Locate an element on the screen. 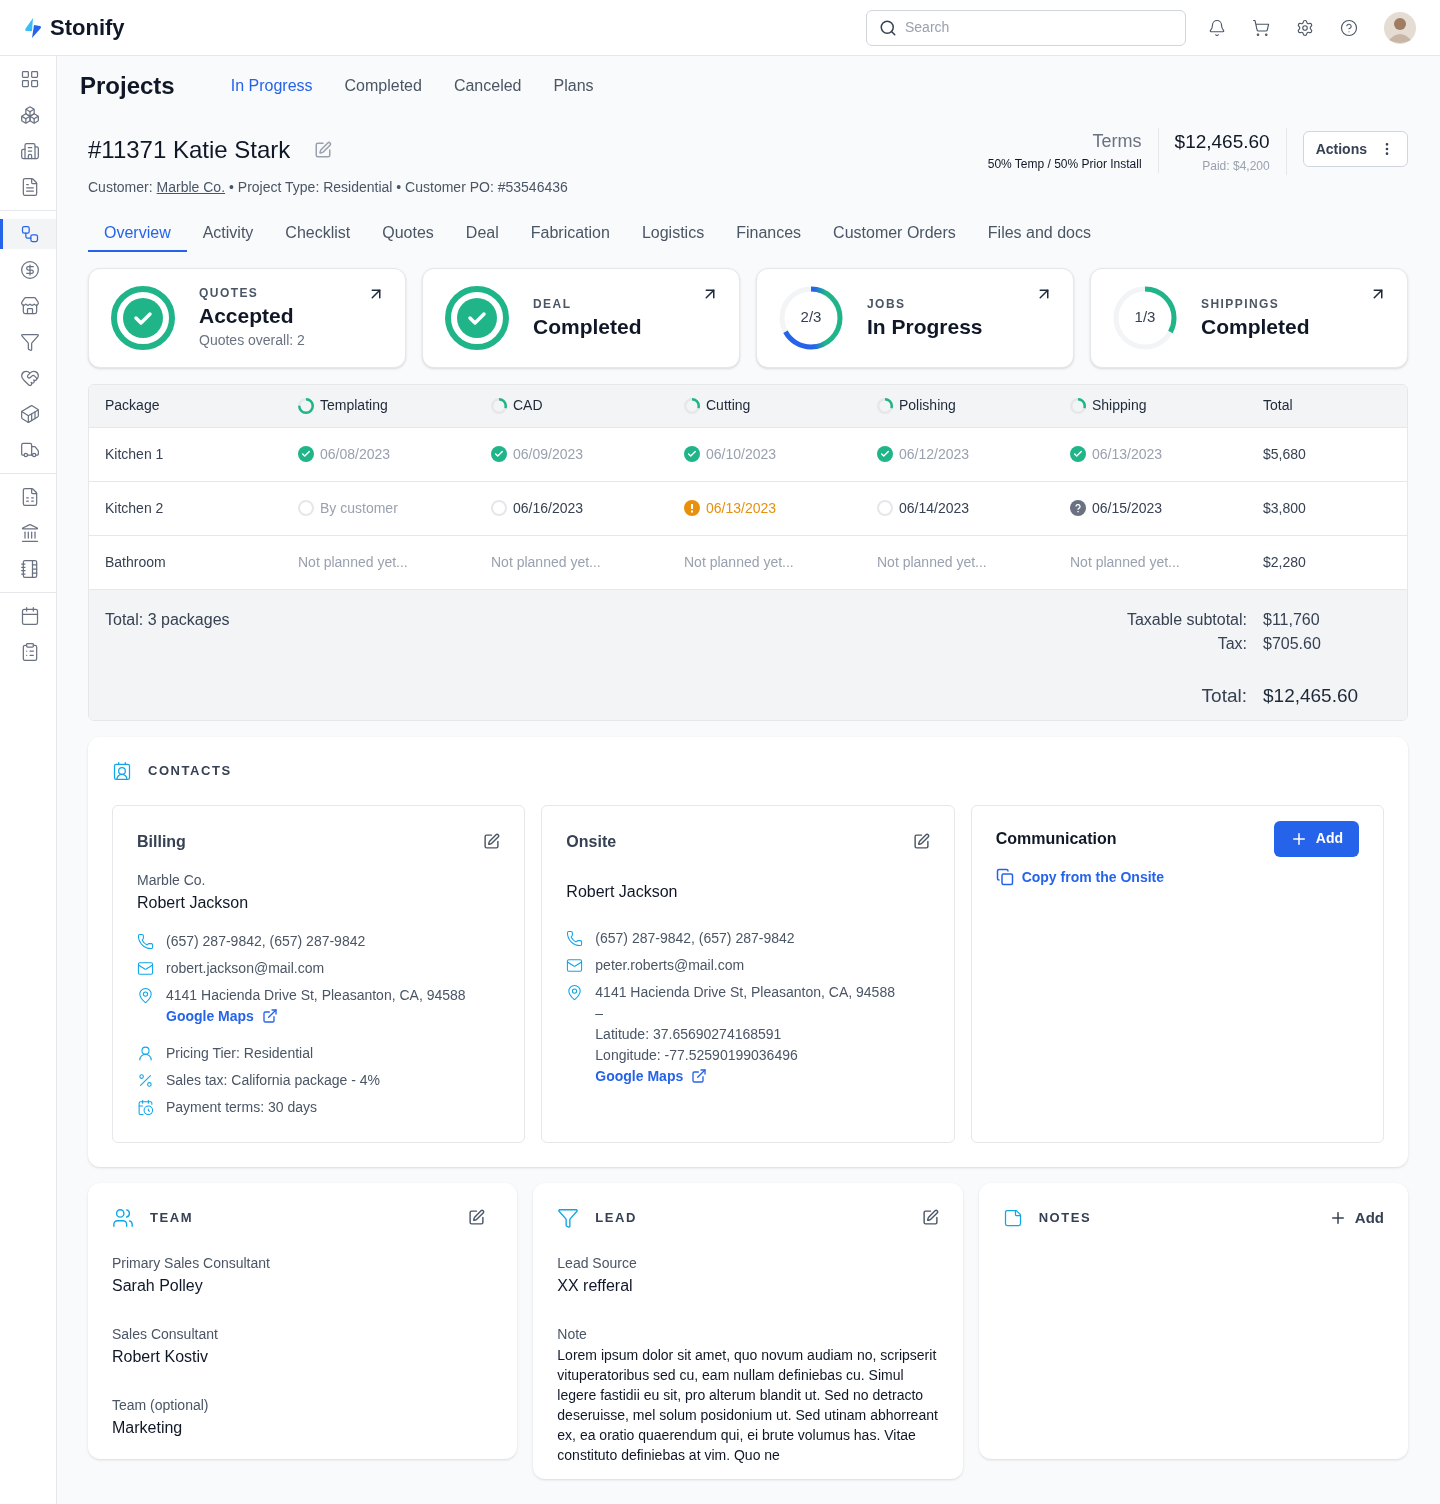  sidebar-item is located at coordinates (28, 234).